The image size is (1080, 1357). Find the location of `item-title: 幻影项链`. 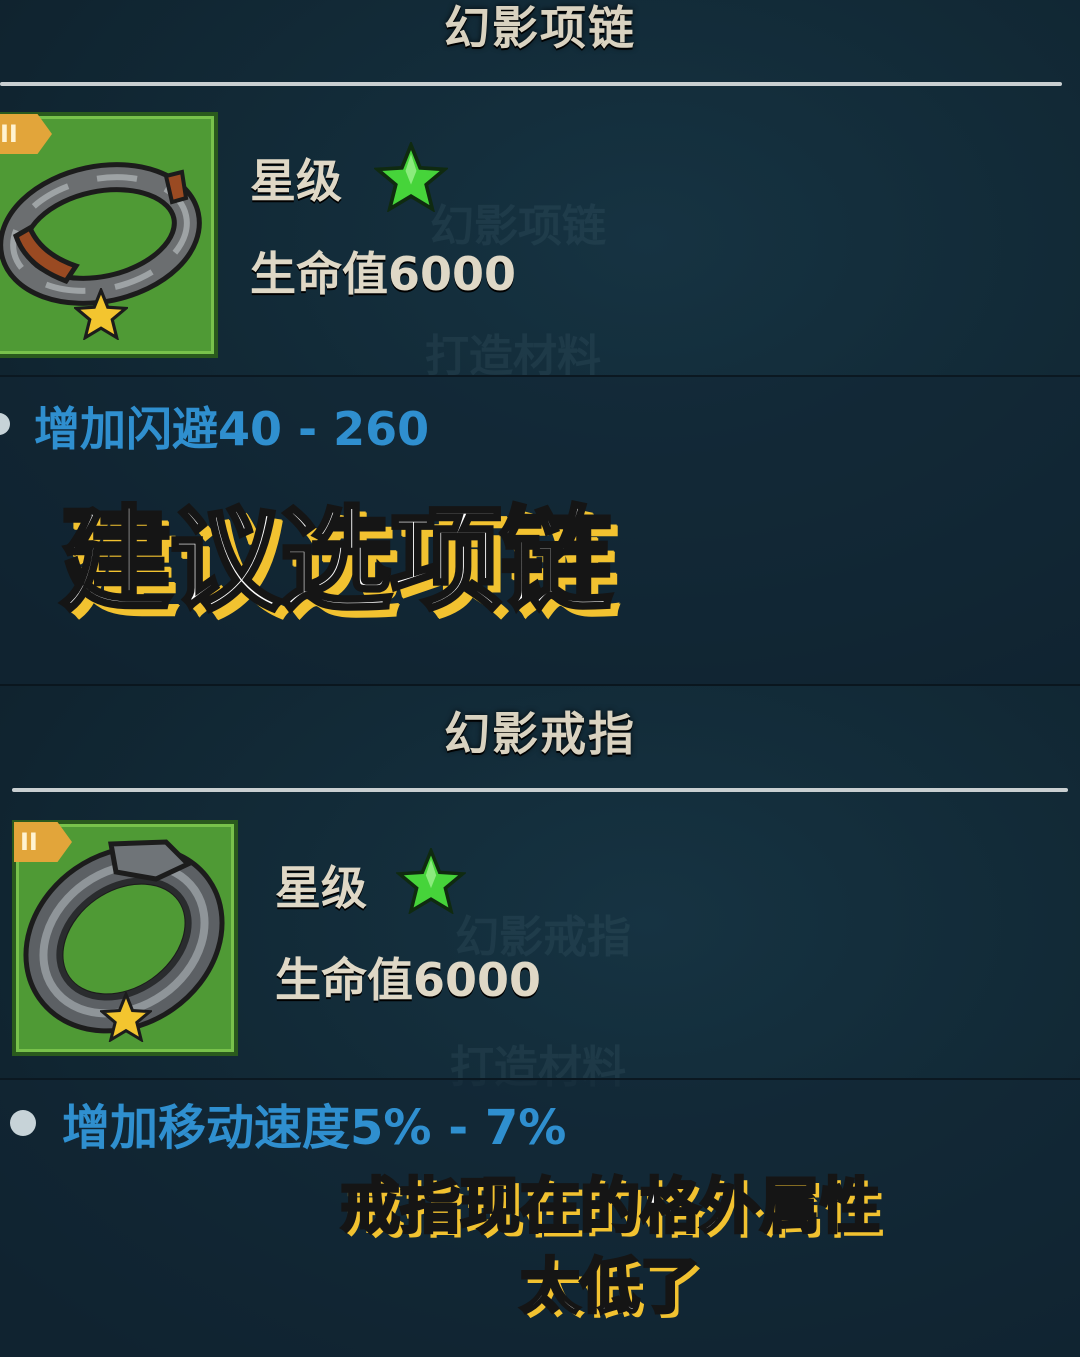

item-title: 幻影项链 is located at coordinates (540, 28).